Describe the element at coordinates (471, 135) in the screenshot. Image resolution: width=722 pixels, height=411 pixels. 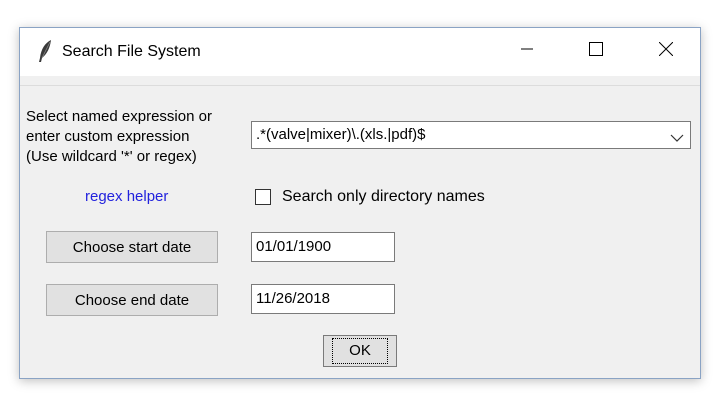
I see `expression-combobox: .*(valve|mixer)\.(xls.|pdf)$` at that location.